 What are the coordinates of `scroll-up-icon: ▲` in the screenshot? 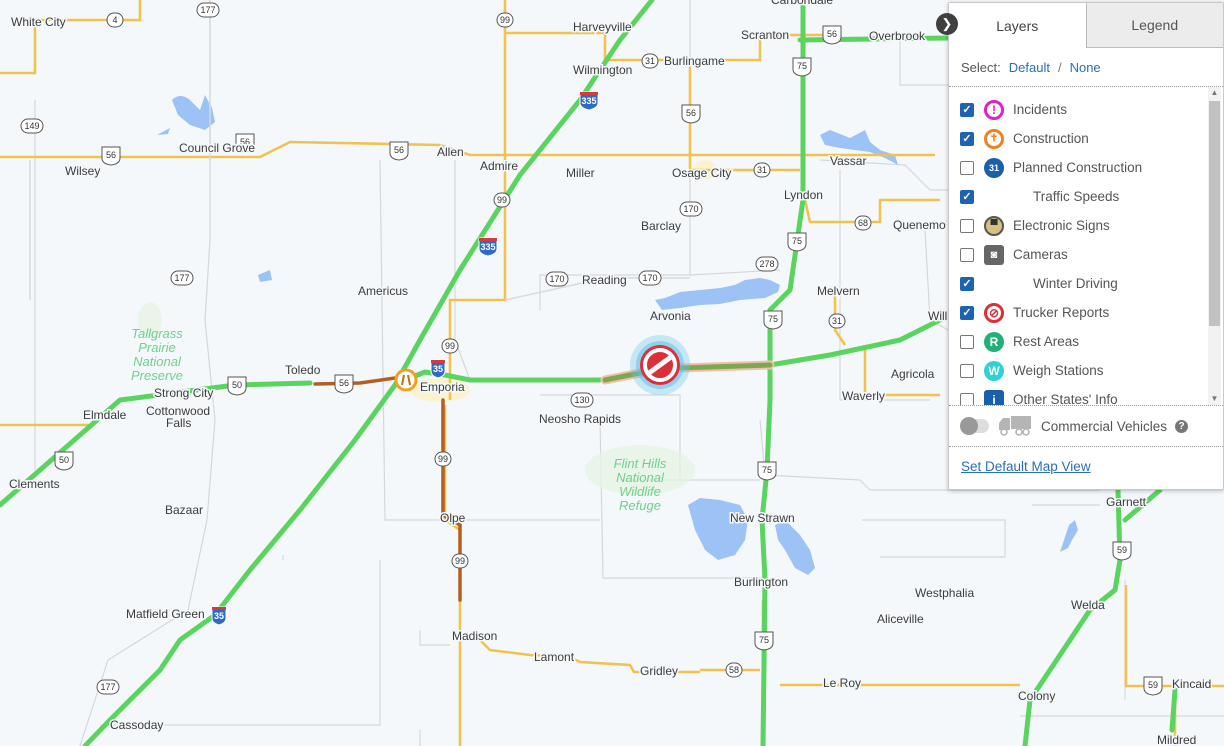 It's located at (1214, 93).